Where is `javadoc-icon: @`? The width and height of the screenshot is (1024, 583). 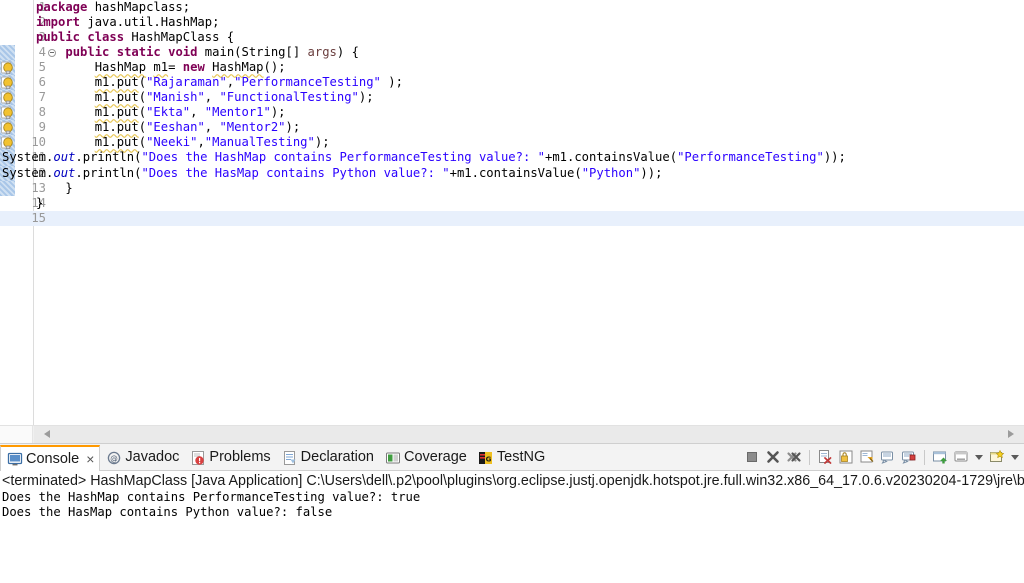 javadoc-icon: @ is located at coordinates (113, 457).